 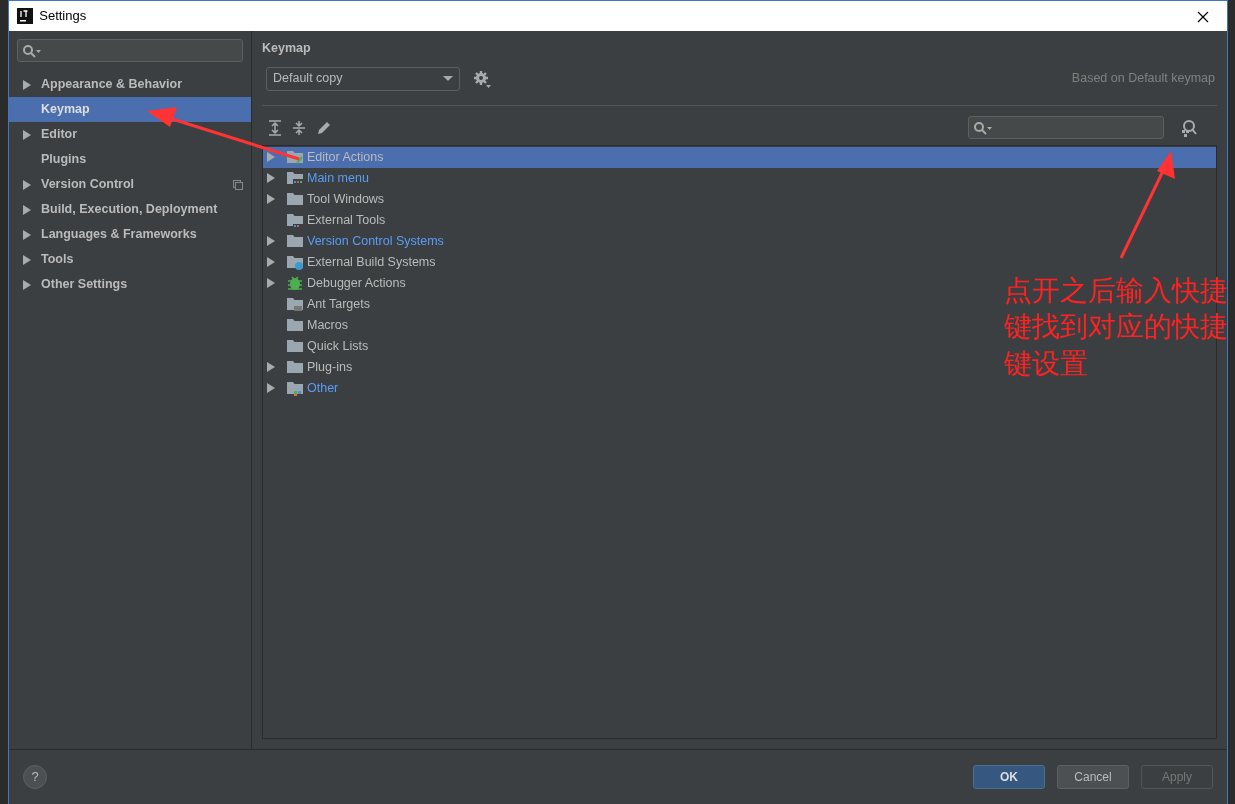 What do you see at coordinates (324, 127) in the screenshot?
I see `pencil-icon` at bounding box center [324, 127].